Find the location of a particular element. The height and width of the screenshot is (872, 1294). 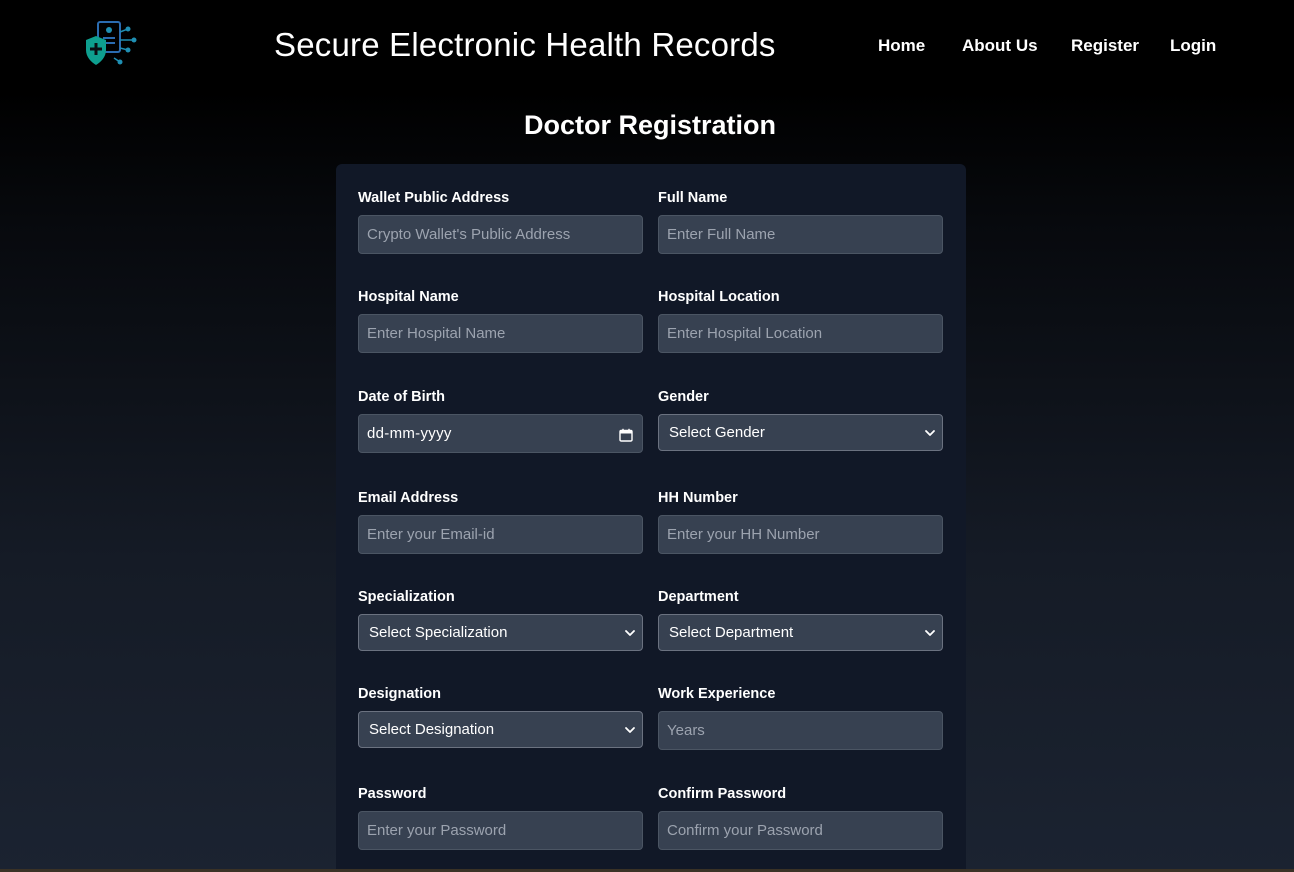

work-experience-input is located at coordinates (800, 730).